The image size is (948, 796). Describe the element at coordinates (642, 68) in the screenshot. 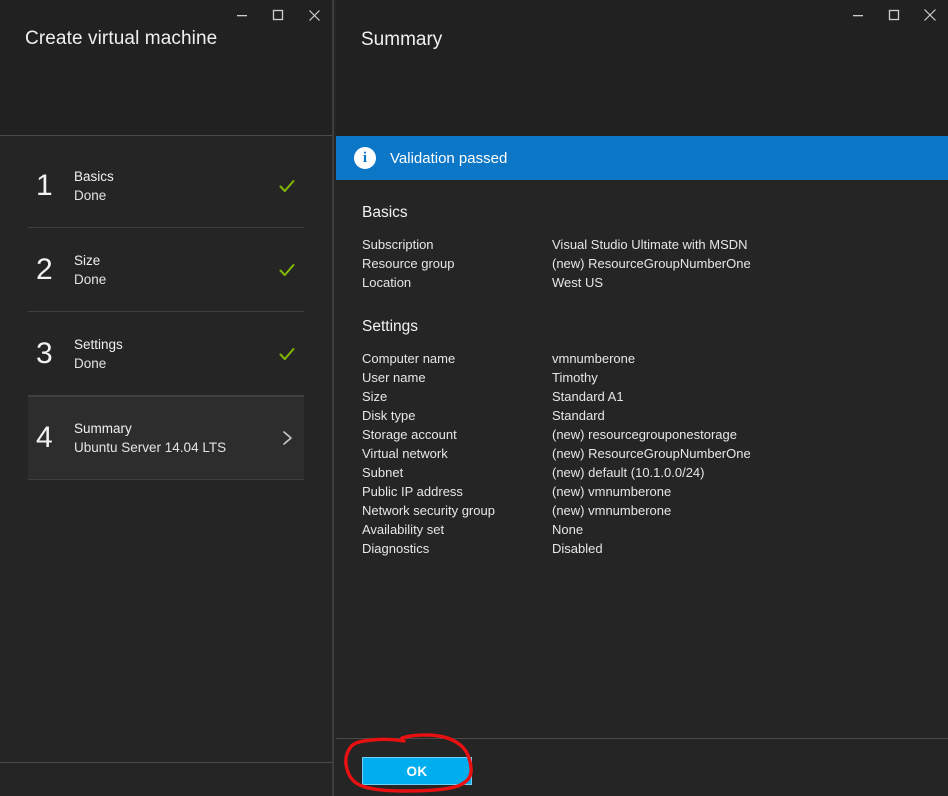

I see `right-titlebar: Summary` at that location.